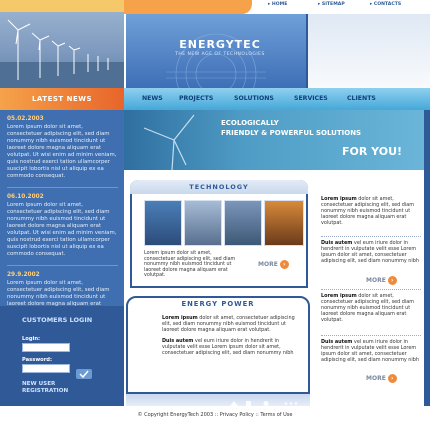 Image resolution: width=430 pixels, height=424 pixels. I want to click on banner-line-2: FRIENDLY & POWERFUL SOLUTIONS, so click(291, 133).